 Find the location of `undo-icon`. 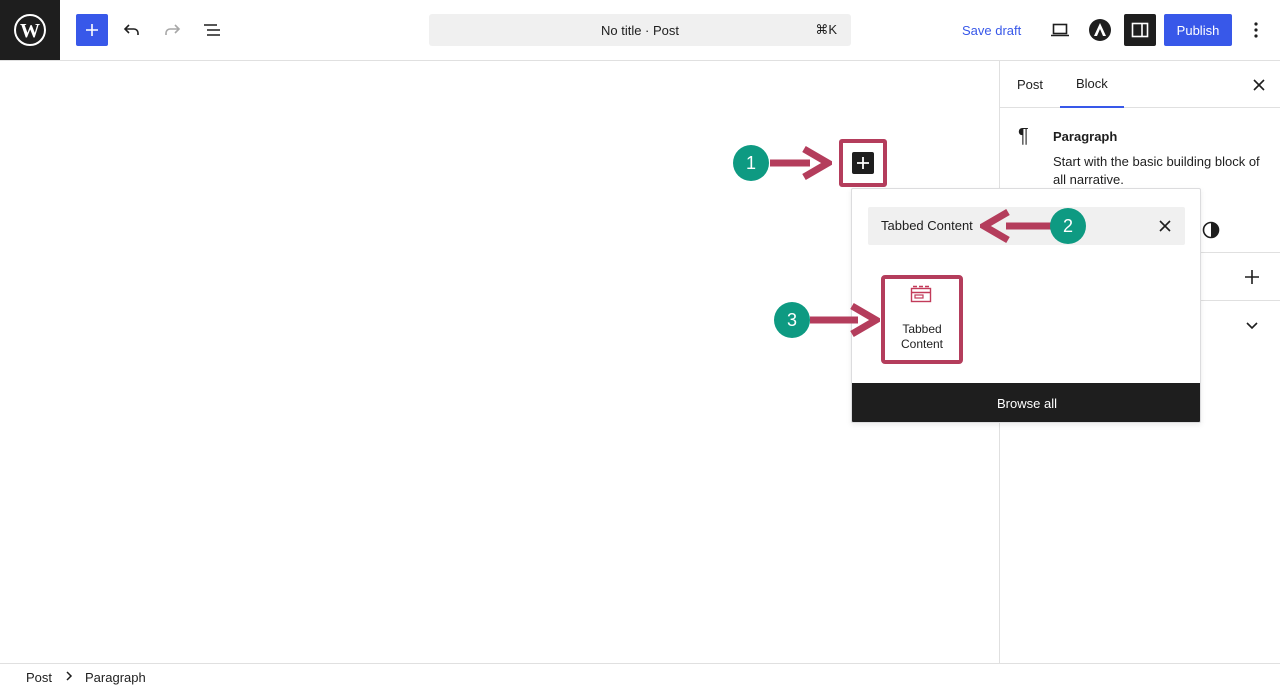

undo-icon is located at coordinates (131, 29).